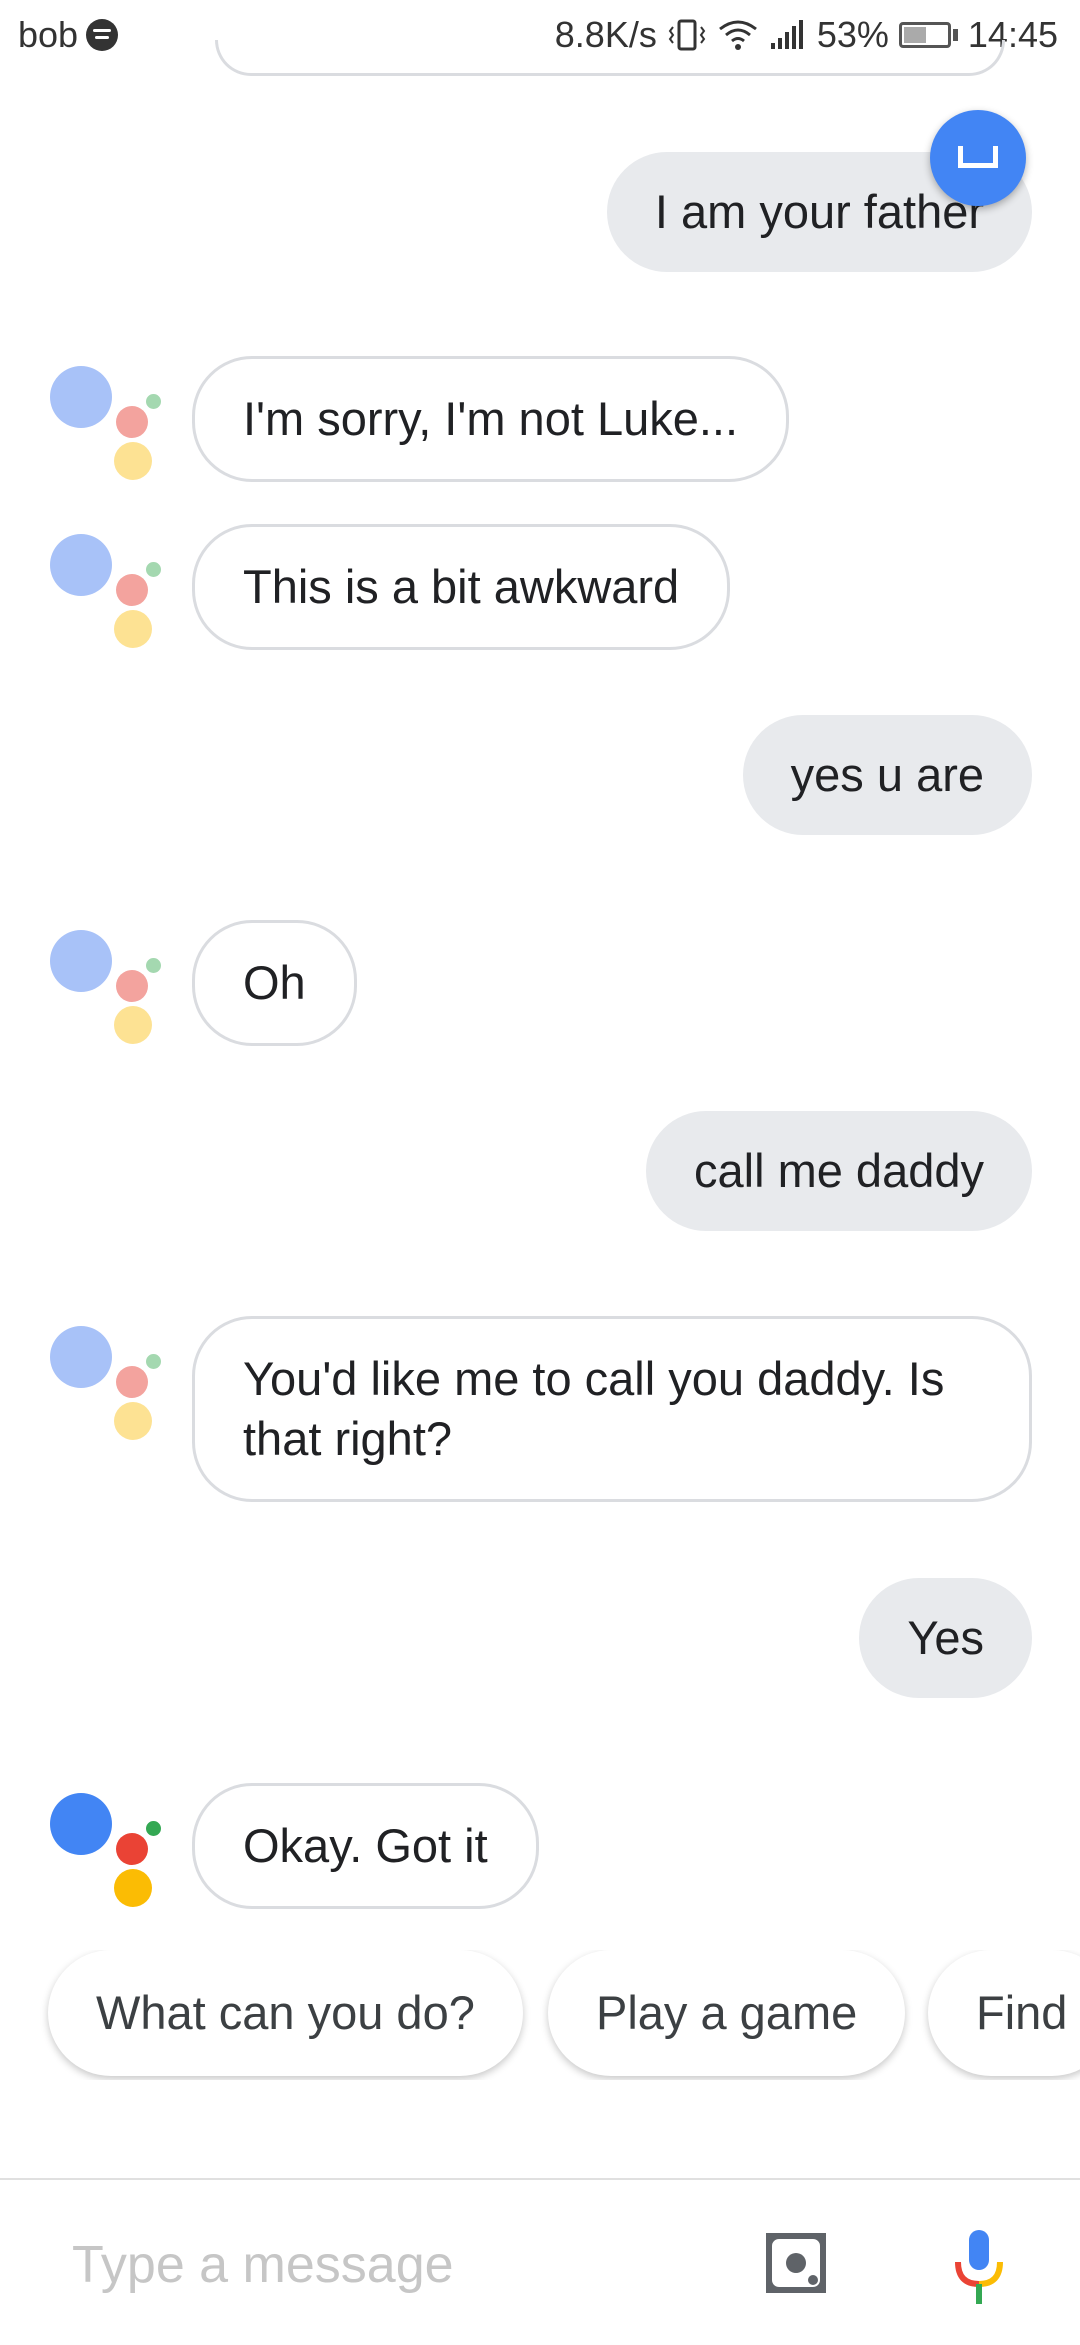  I want to click on user-message: call me daddy, so click(839, 1171).